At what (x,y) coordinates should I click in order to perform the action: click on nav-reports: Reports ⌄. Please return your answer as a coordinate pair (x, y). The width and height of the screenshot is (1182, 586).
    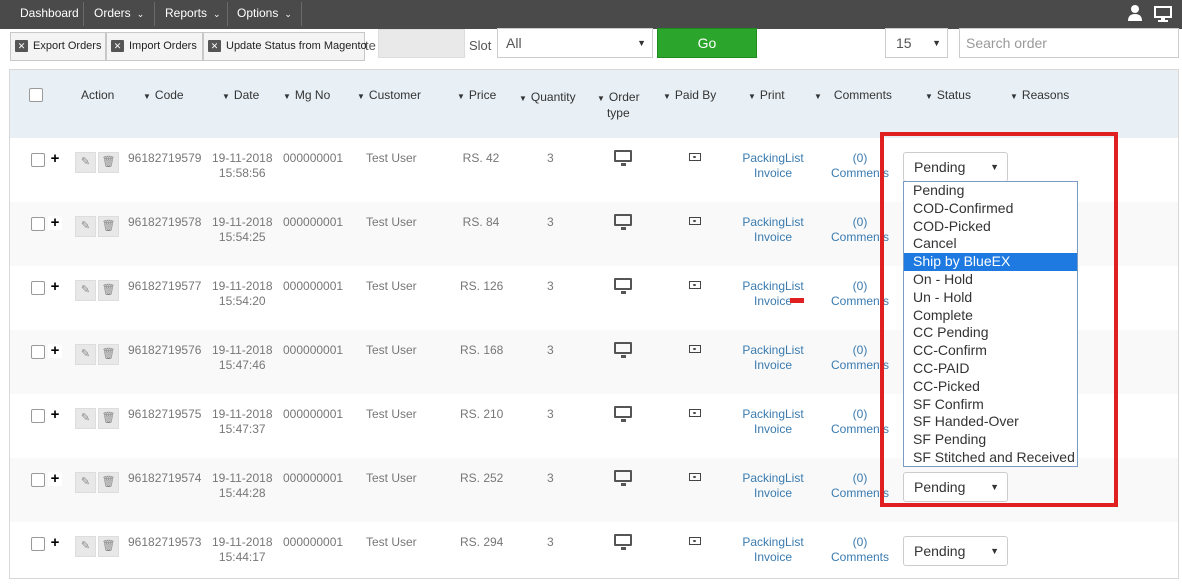
    Looking at the image, I should click on (193, 14).